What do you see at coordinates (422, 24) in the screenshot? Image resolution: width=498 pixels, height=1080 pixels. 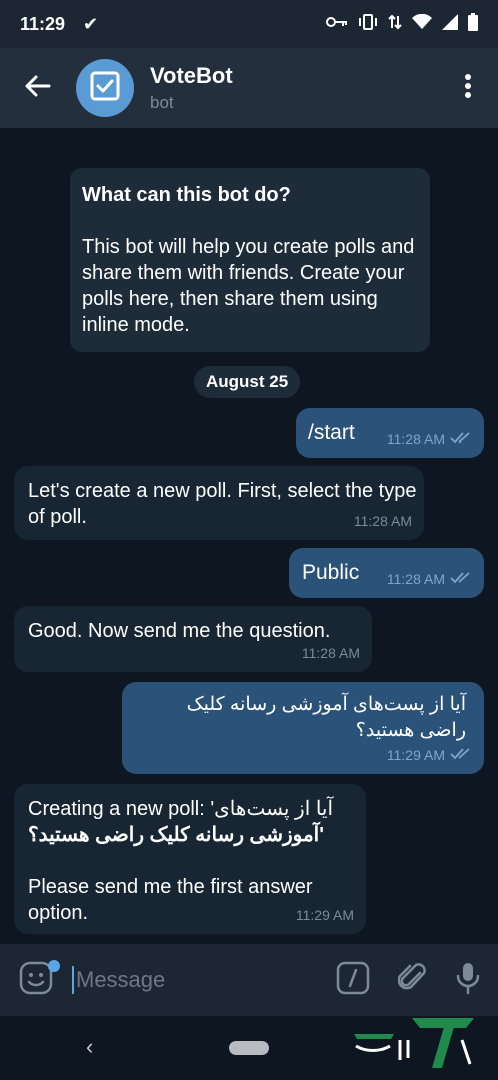 I see `wifi-icon` at bounding box center [422, 24].